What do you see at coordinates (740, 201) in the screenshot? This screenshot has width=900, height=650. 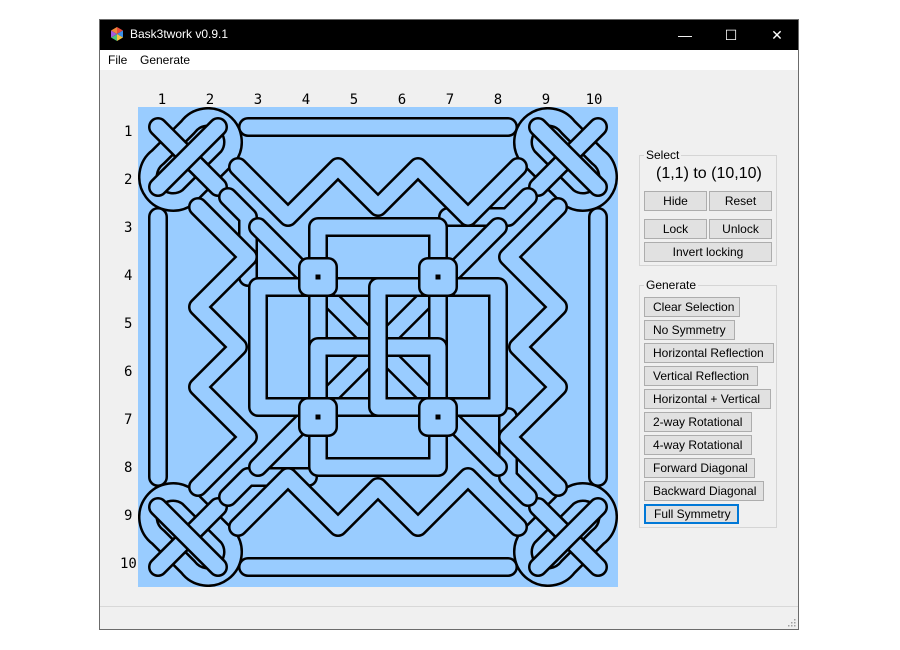 I see `reset-button: Reset` at bounding box center [740, 201].